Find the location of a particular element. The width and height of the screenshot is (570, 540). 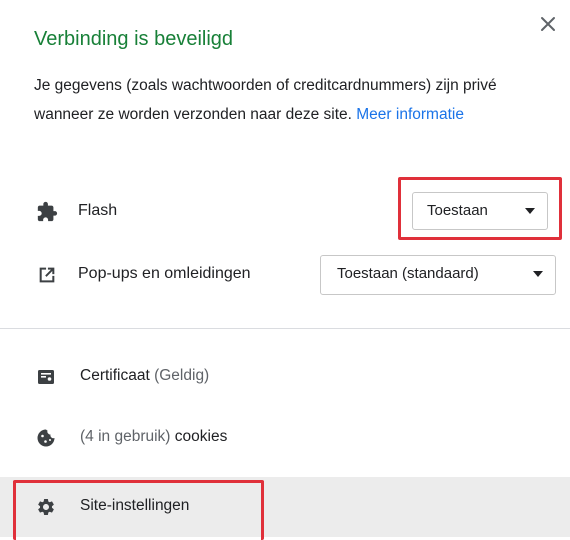

permission-label-popups: Pop-ups en omleidingen is located at coordinates (164, 273).